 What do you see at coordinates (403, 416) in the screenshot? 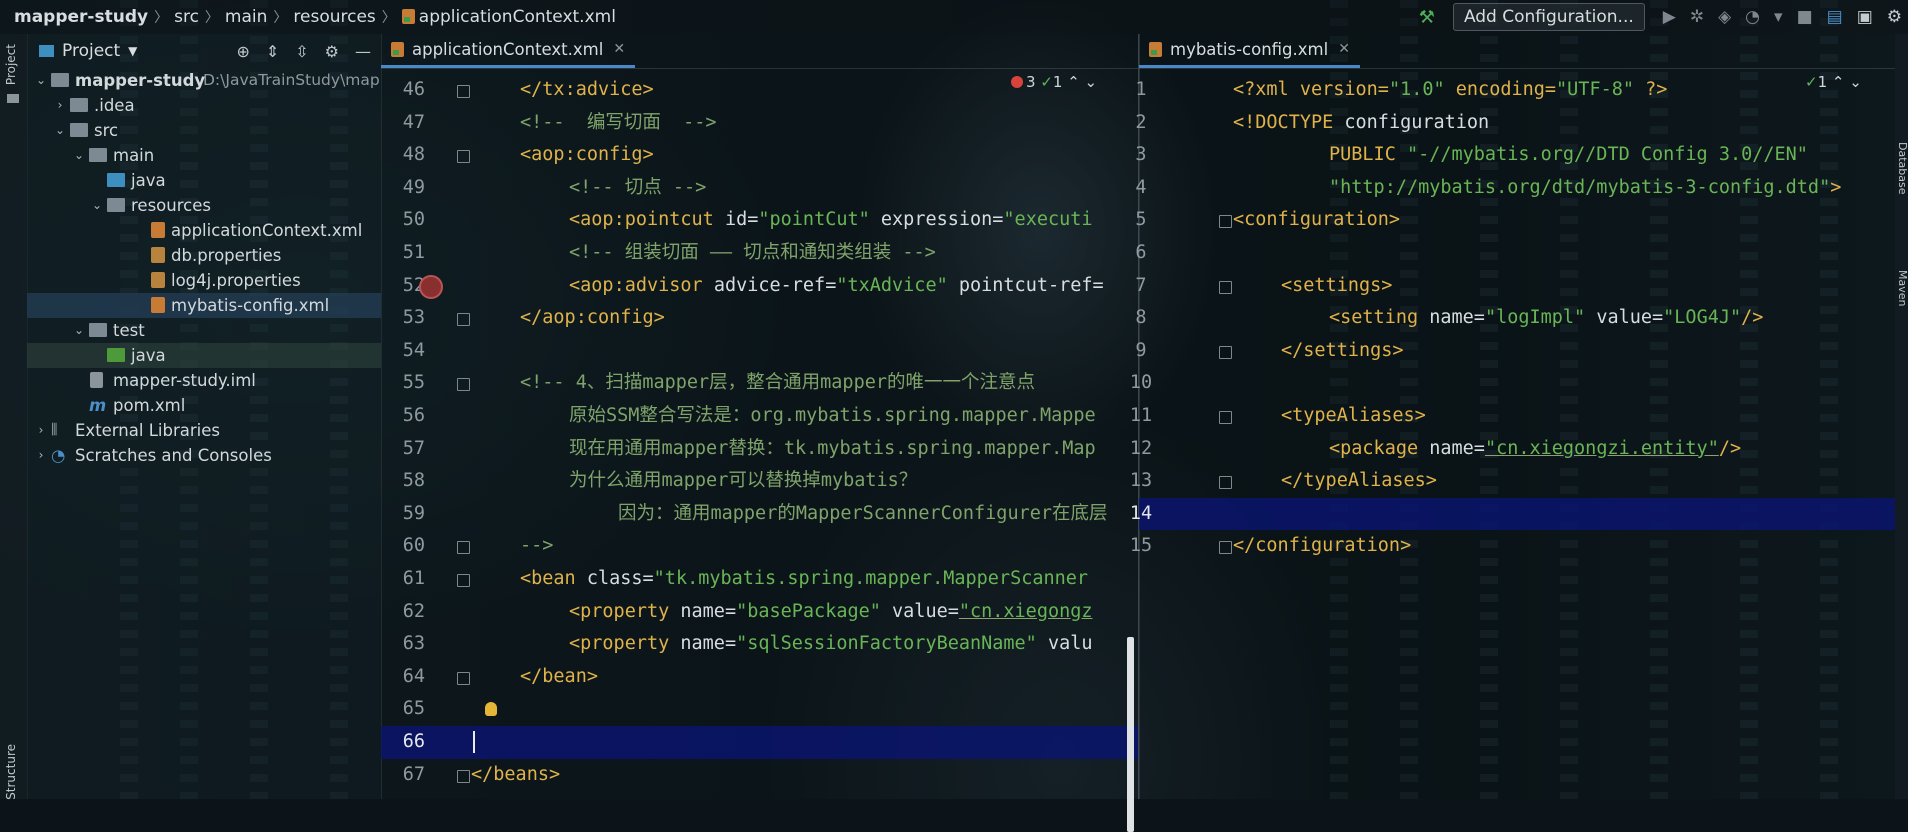
I see `line-number: 56` at bounding box center [403, 416].